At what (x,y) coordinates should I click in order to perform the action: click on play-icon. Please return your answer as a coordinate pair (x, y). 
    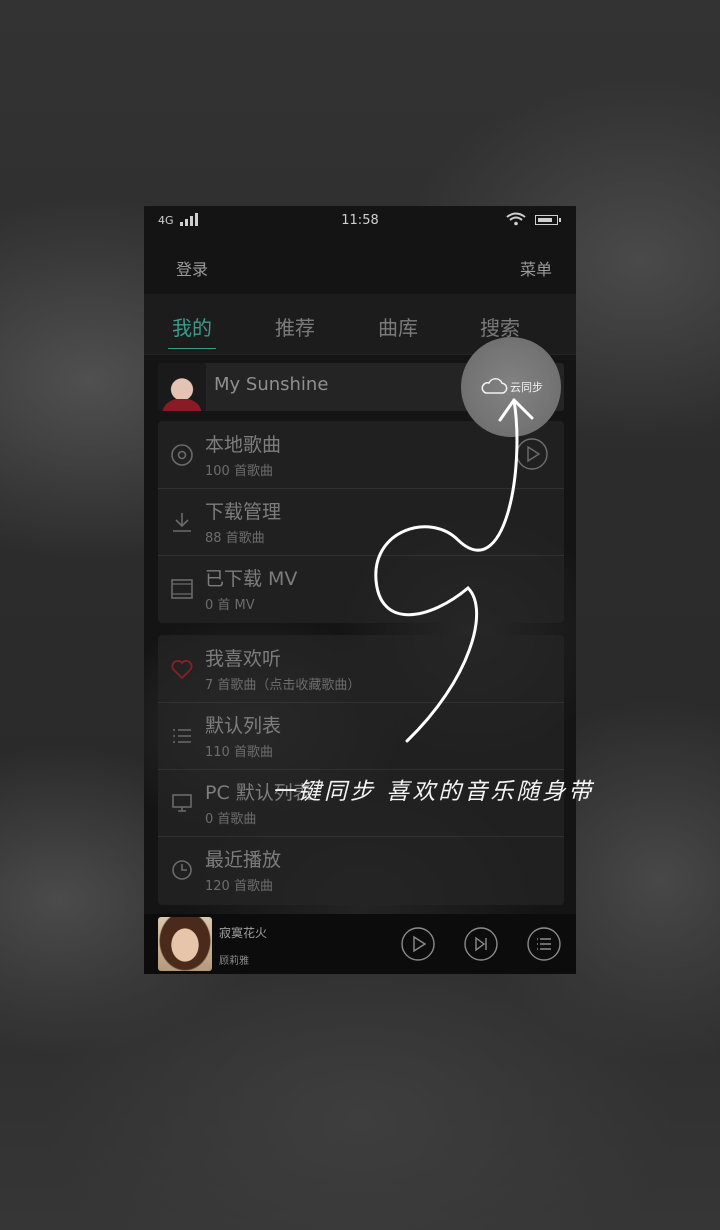
    Looking at the image, I should click on (418, 944).